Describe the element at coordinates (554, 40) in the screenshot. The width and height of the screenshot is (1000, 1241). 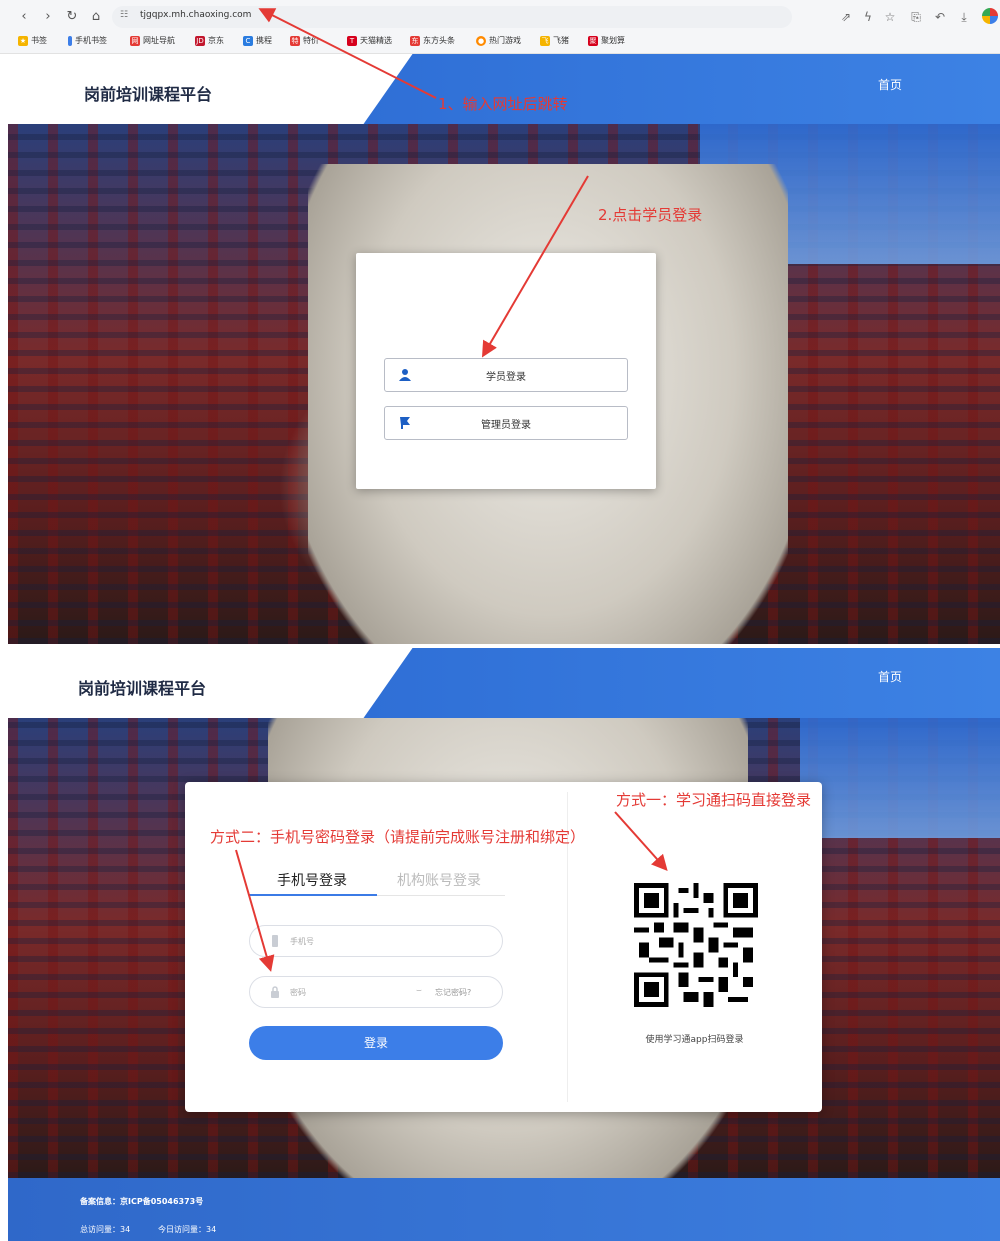
I see `bookmark-item: 飞飞猪` at that location.